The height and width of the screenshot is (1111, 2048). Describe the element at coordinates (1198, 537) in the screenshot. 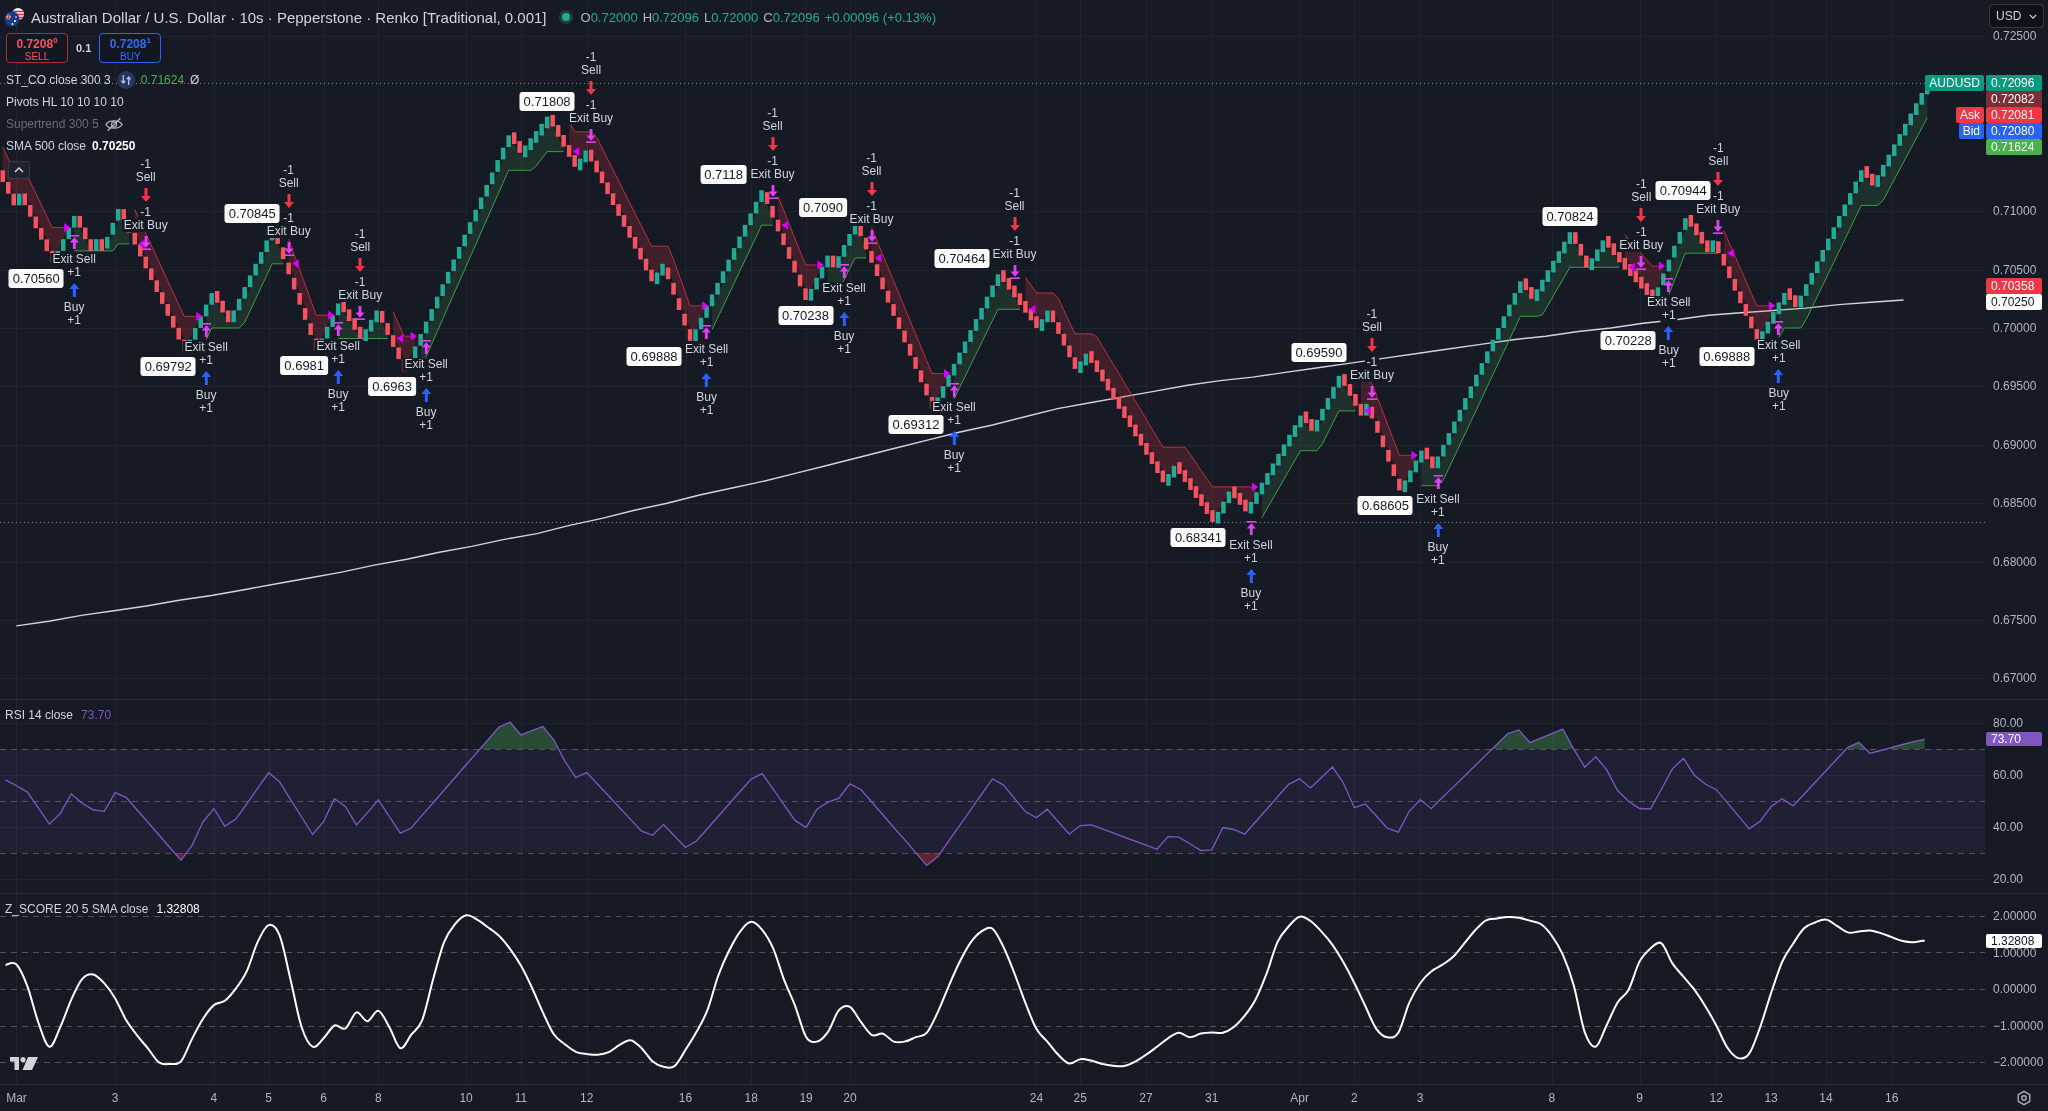

I see `price-label: 0.68341` at that location.